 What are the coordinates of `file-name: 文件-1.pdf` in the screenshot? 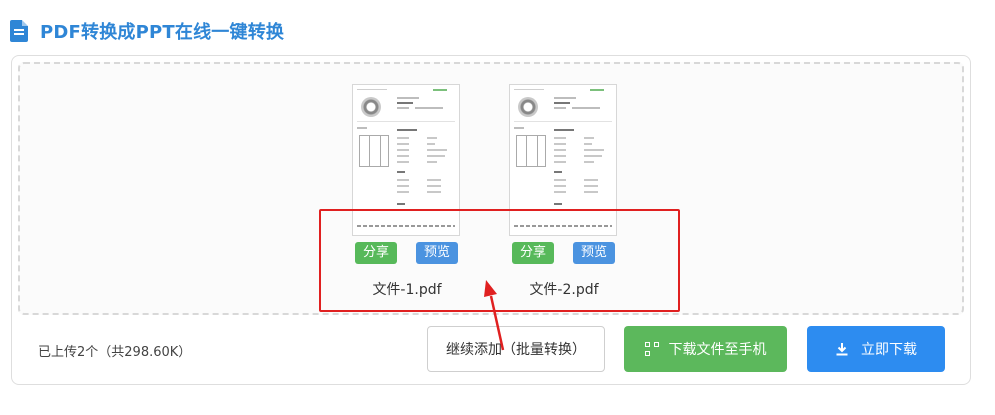 It's located at (407, 290).